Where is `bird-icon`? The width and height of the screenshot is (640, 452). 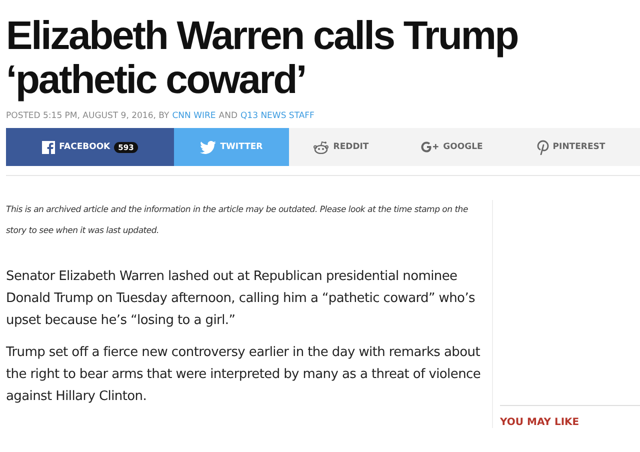
bird-icon is located at coordinates (208, 147).